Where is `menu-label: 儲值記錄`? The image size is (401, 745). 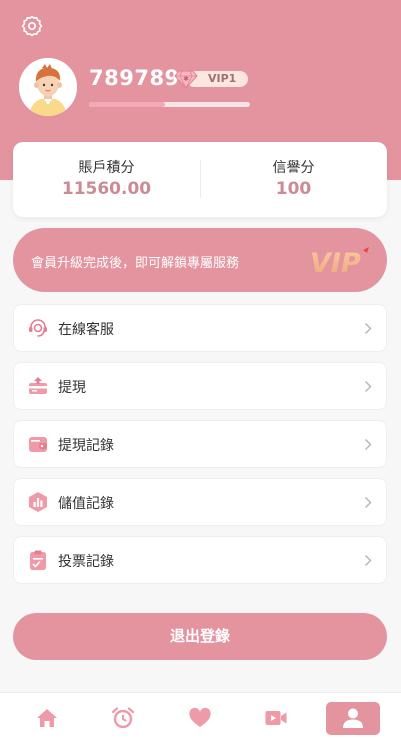
menu-label: 儲值記錄 is located at coordinates (86, 504).